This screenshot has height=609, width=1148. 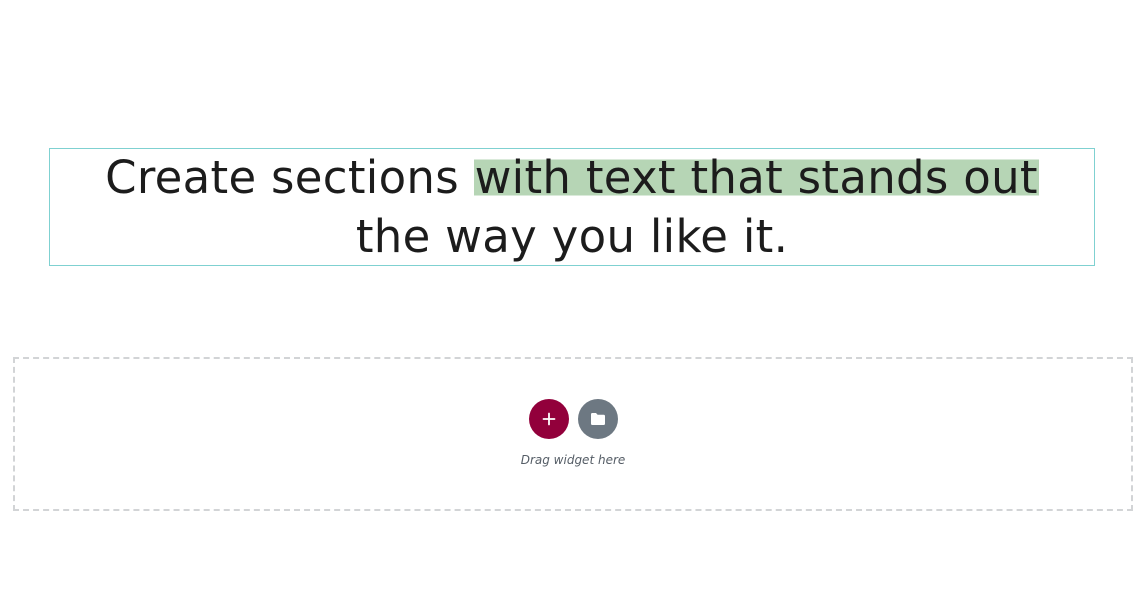 I want to click on add-new-section-button, so click(x=548, y=419).